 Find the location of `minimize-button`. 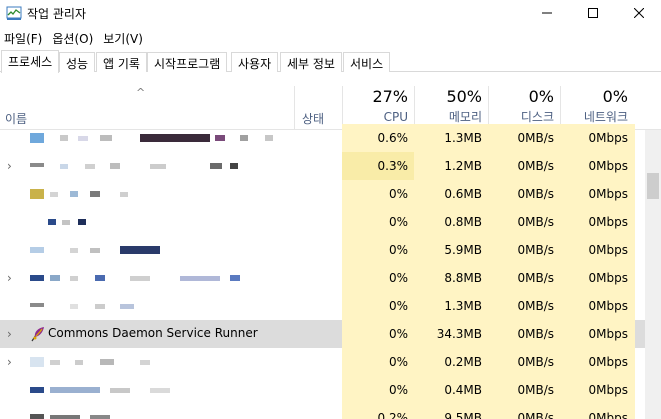

minimize-button is located at coordinates (547, 13).